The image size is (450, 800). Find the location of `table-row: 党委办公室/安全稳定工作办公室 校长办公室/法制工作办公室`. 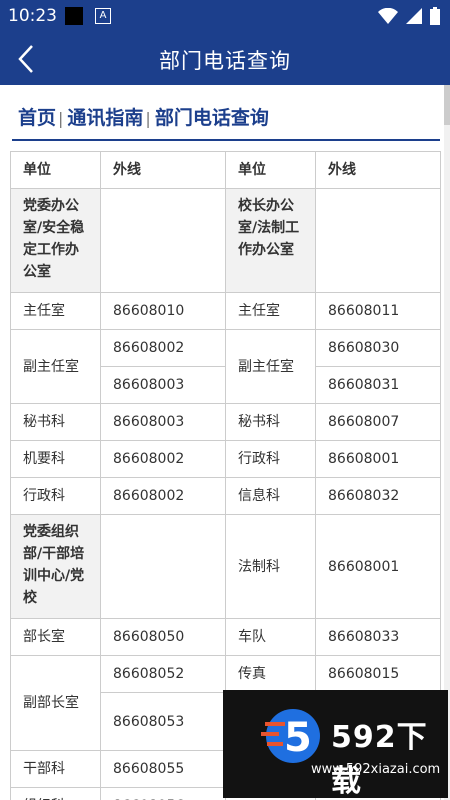

table-row: 党委办公室/安全稳定工作办公室 校长办公室/法制工作办公室 is located at coordinates (225, 240).